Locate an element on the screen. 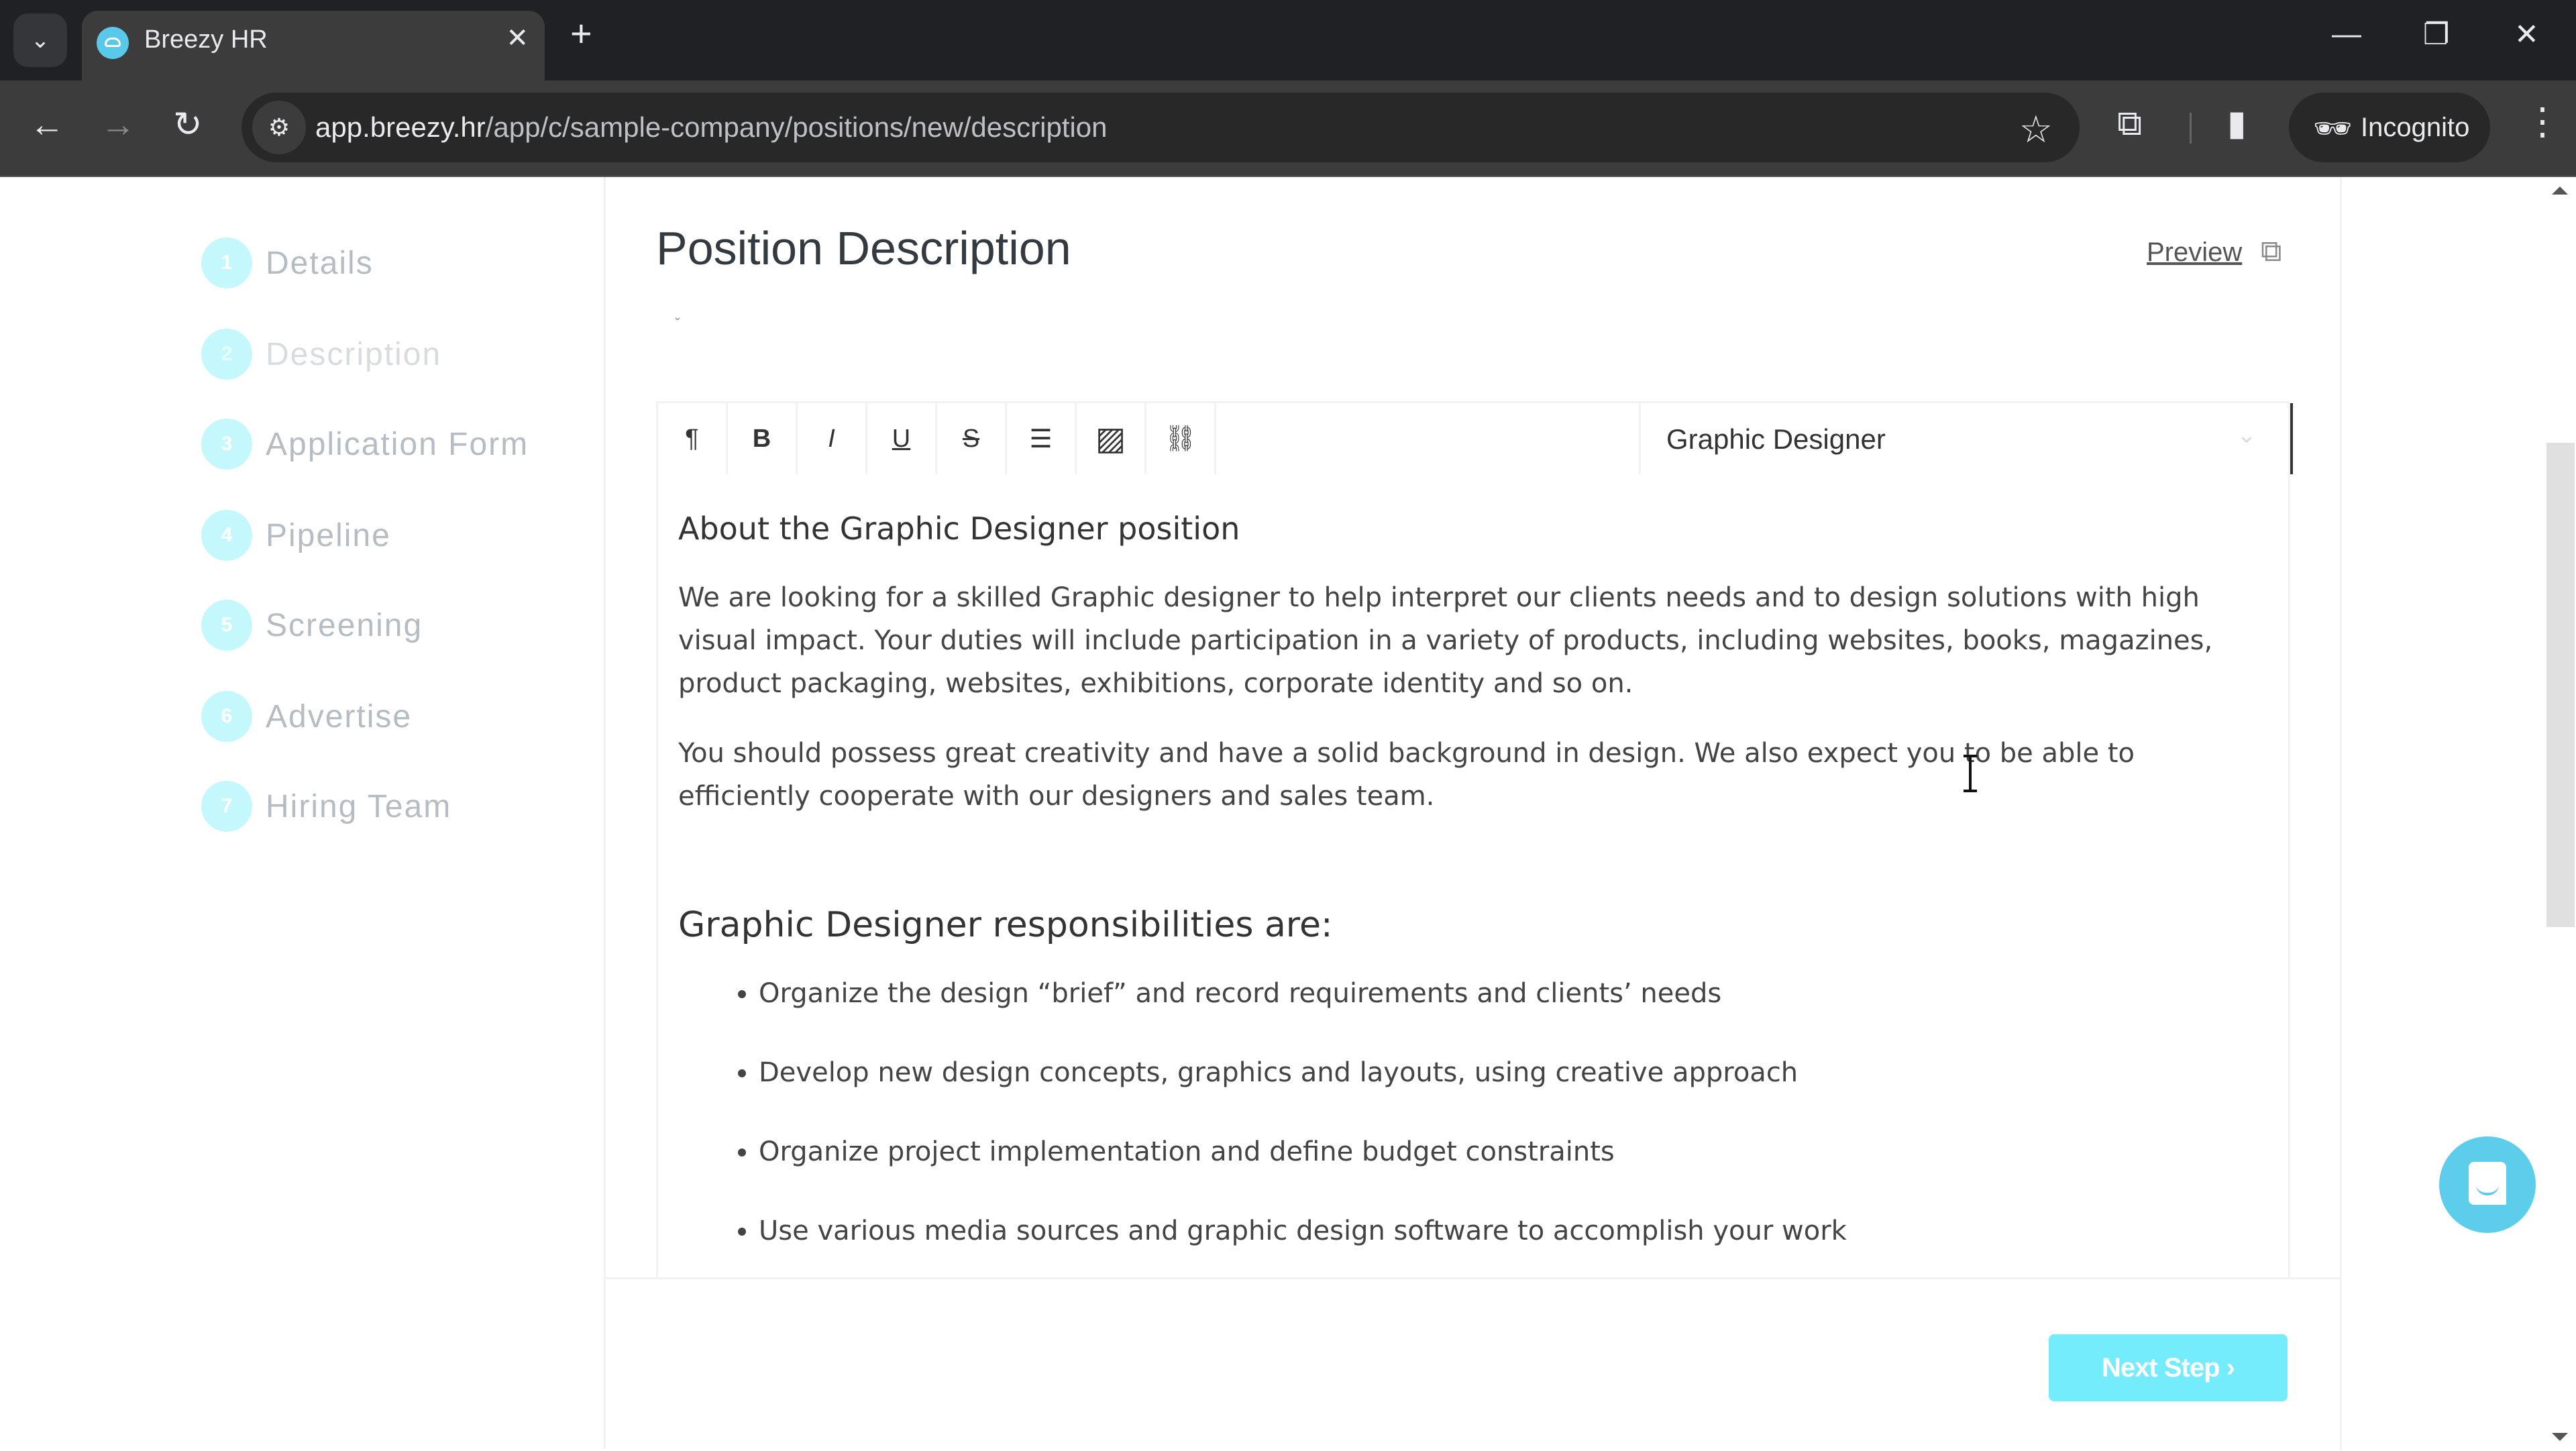 This screenshot has width=2576, height=1451. step-application-form: 3 Application Form is located at coordinates (365, 444).